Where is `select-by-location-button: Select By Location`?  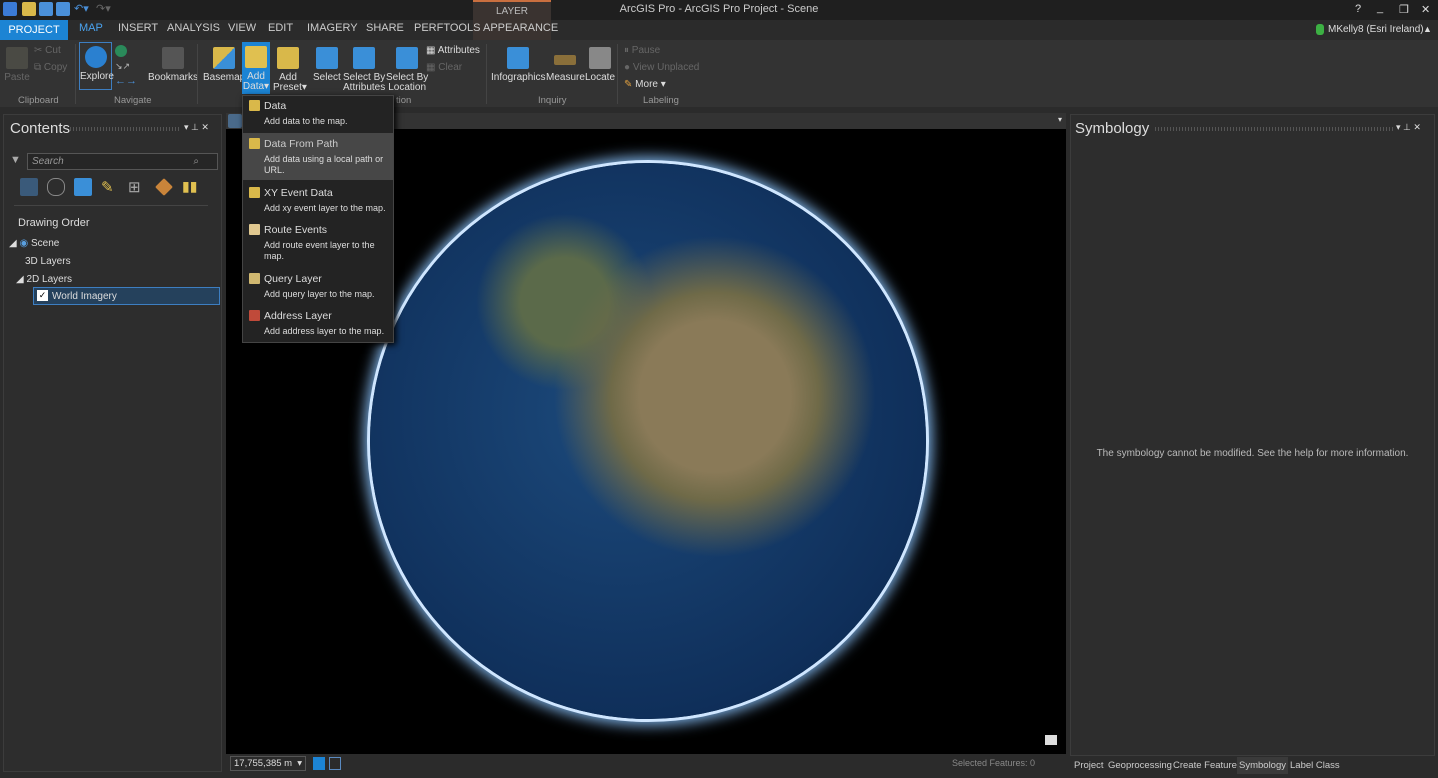
select-by-location-button: Select By Location is located at coordinates (407, 70).